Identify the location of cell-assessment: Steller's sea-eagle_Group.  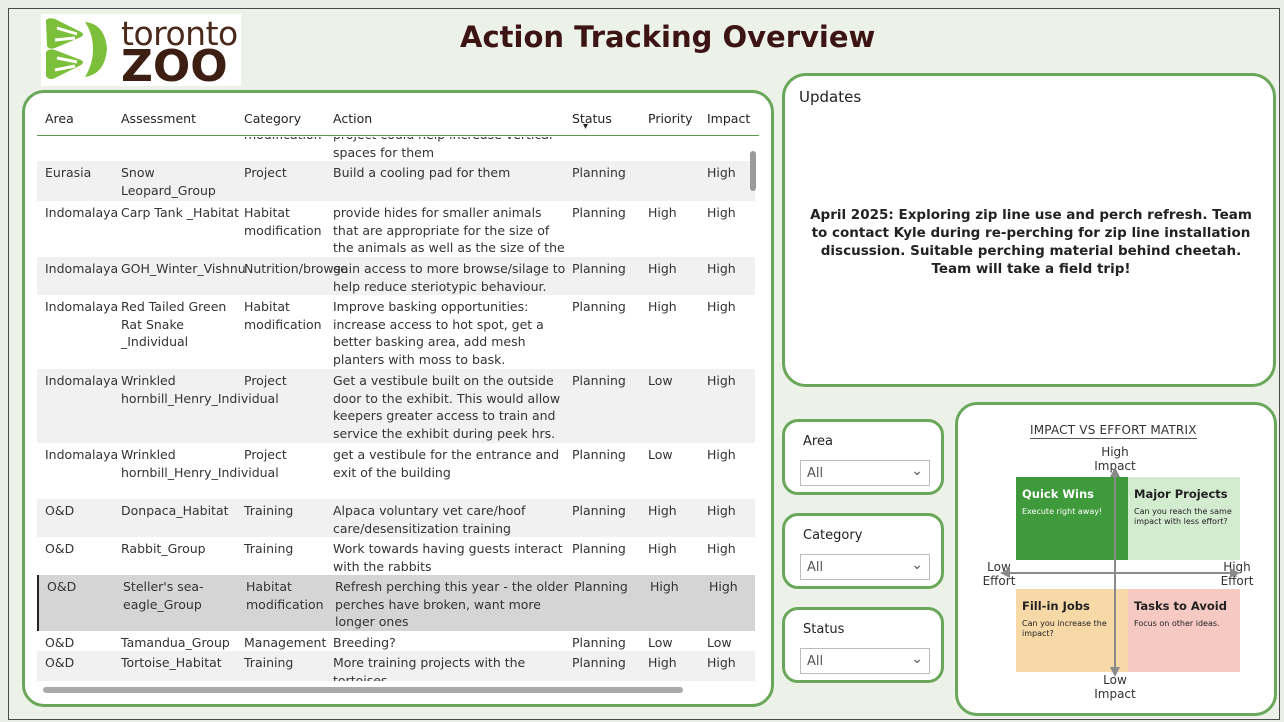
(163, 595).